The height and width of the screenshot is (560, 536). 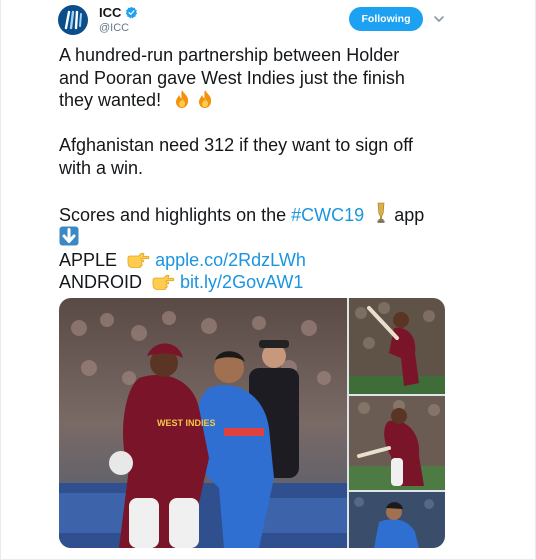 What do you see at coordinates (186, 423) in the screenshot?
I see `jersey-text: WEST INDIES` at bounding box center [186, 423].